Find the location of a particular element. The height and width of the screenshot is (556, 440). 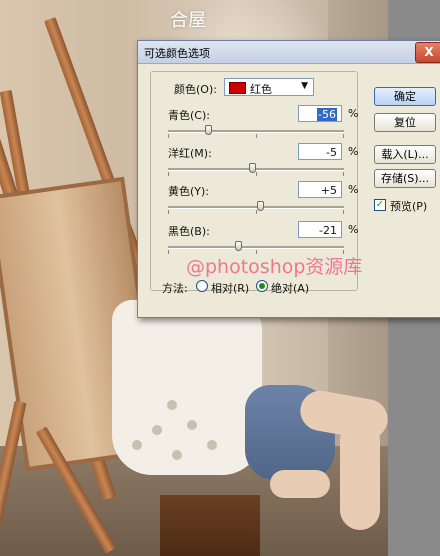

slider-value-text: +5 is located at coordinates (328, 190).